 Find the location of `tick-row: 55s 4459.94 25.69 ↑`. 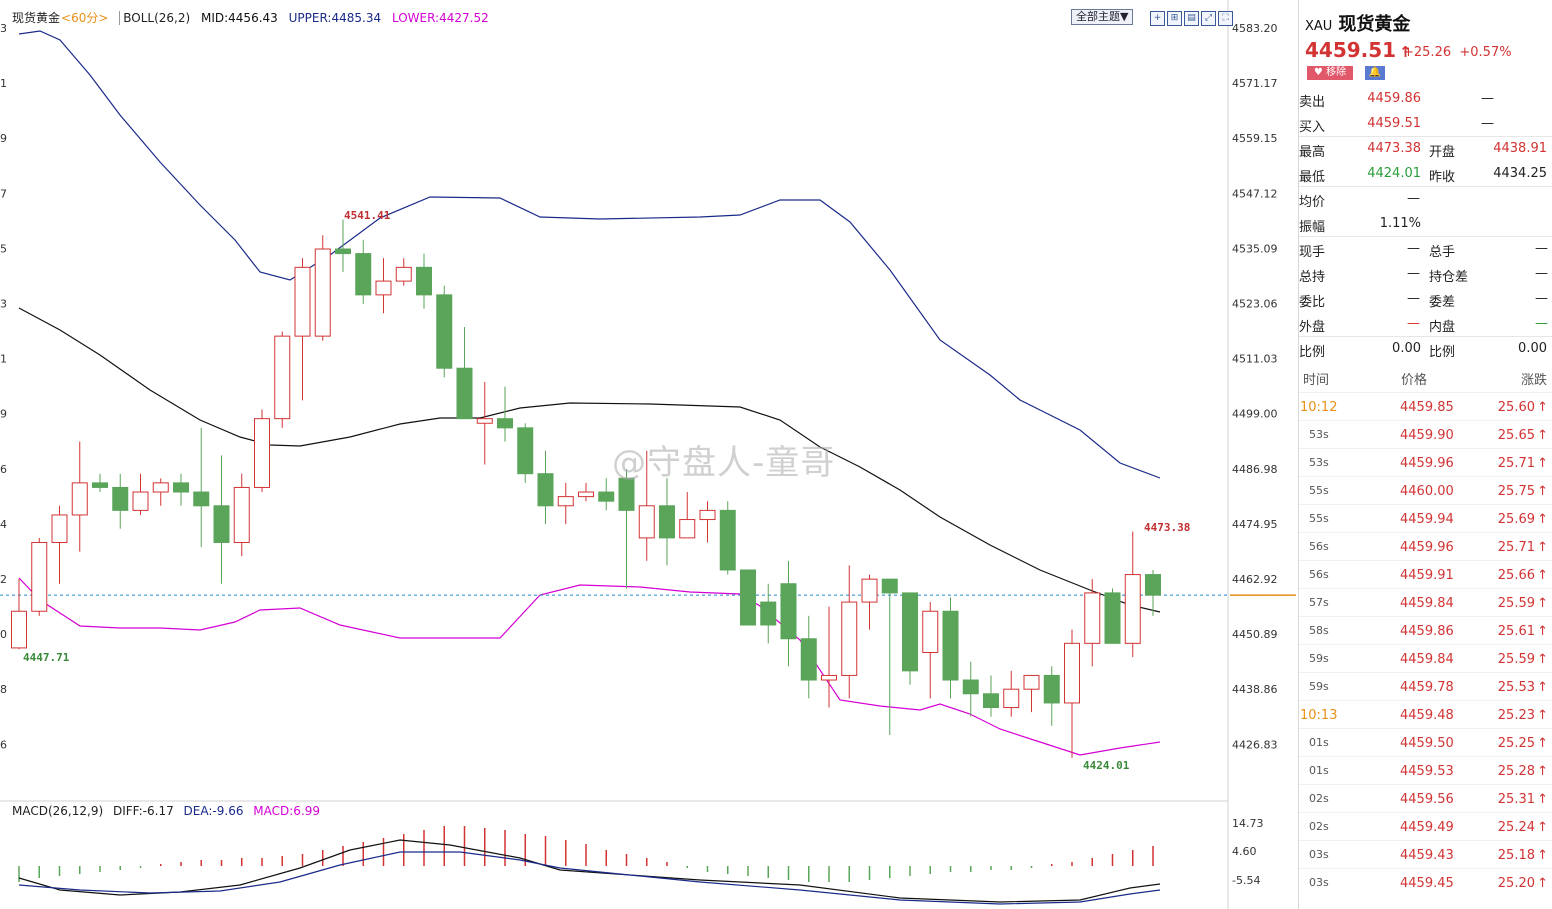

tick-row: 55s 4459.94 25.69 ↑ is located at coordinates (1425, 518).